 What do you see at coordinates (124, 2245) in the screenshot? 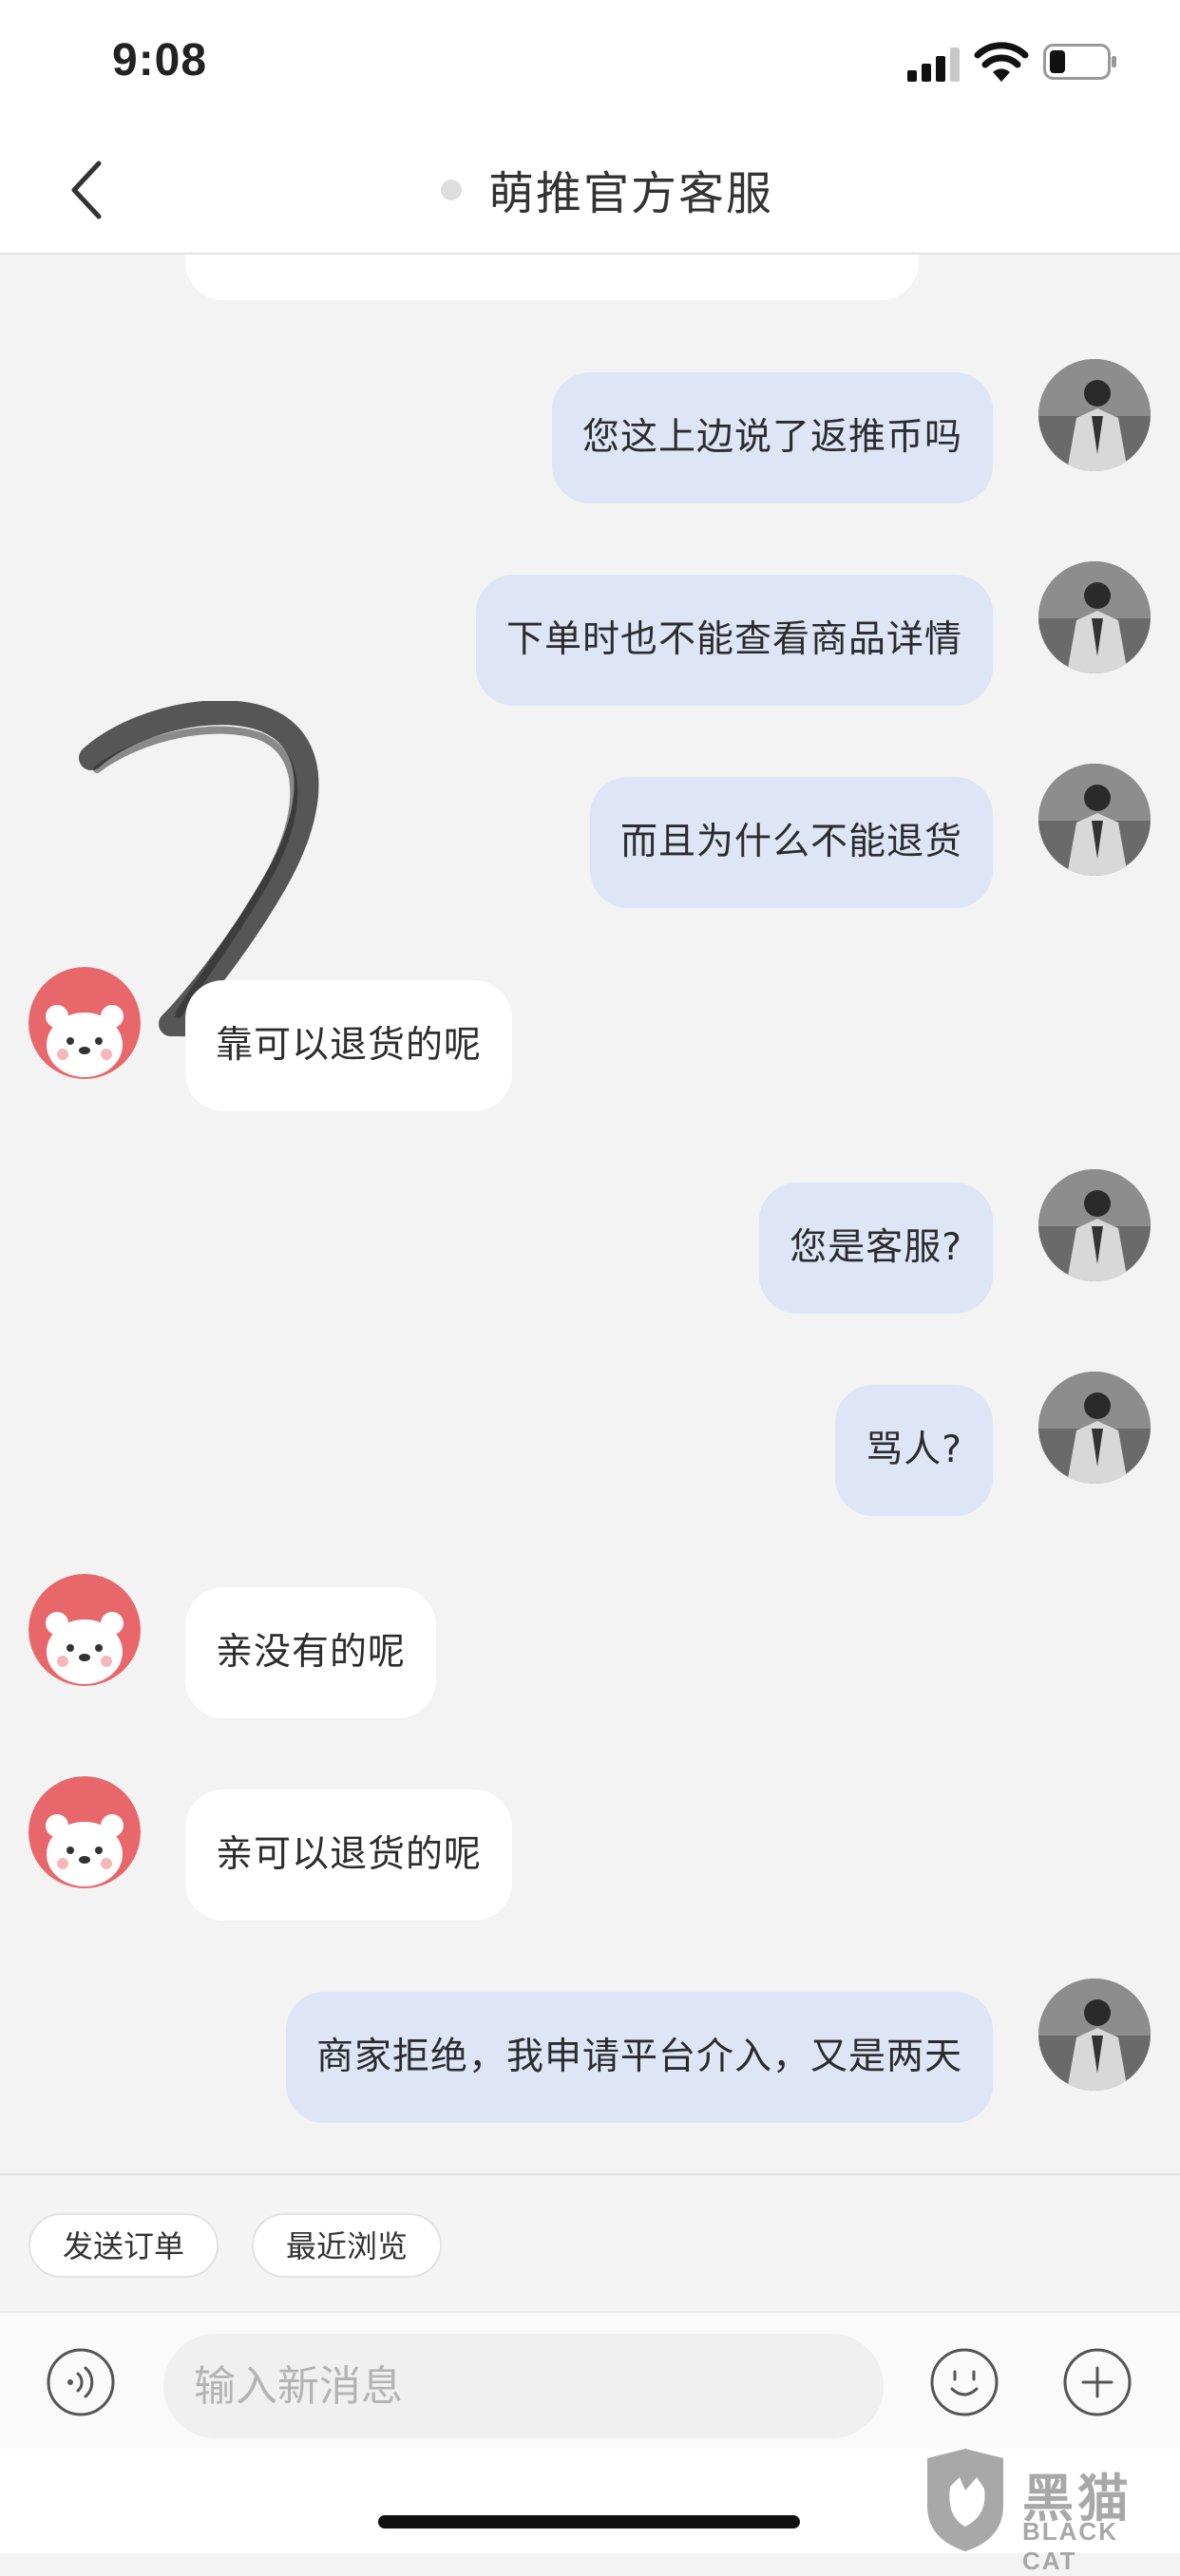
I see `send-order-button: 发送订单` at bounding box center [124, 2245].